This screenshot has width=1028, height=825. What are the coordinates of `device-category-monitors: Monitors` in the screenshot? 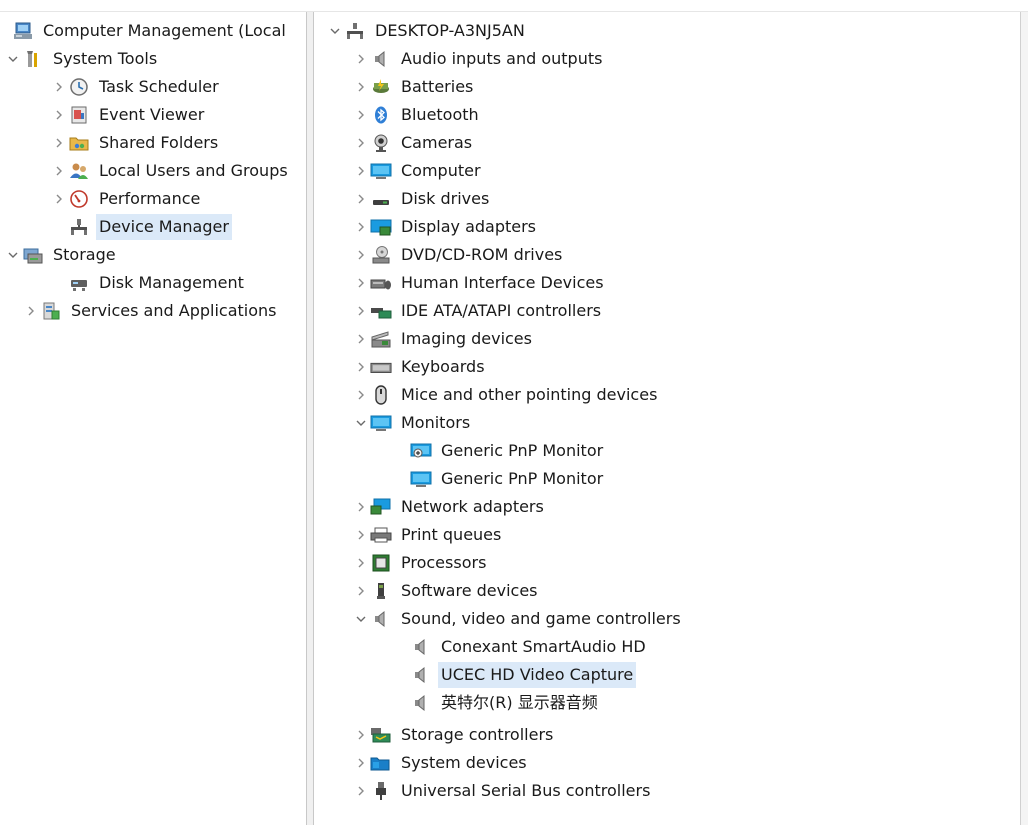 It's located at (412, 423).